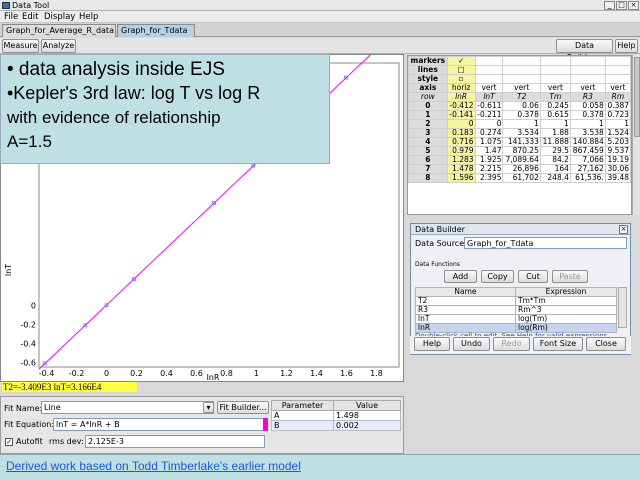 The height and width of the screenshot is (480, 640). What do you see at coordinates (570, 276) in the screenshot?
I see `paste-button: Paste` at bounding box center [570, 276].